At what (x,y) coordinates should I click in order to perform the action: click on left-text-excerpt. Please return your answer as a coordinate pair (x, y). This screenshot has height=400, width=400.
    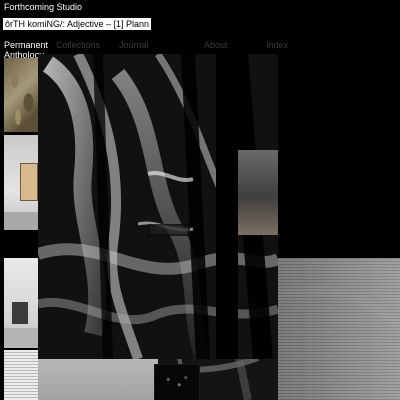
    Looking at the image, I should click on (21, 375).